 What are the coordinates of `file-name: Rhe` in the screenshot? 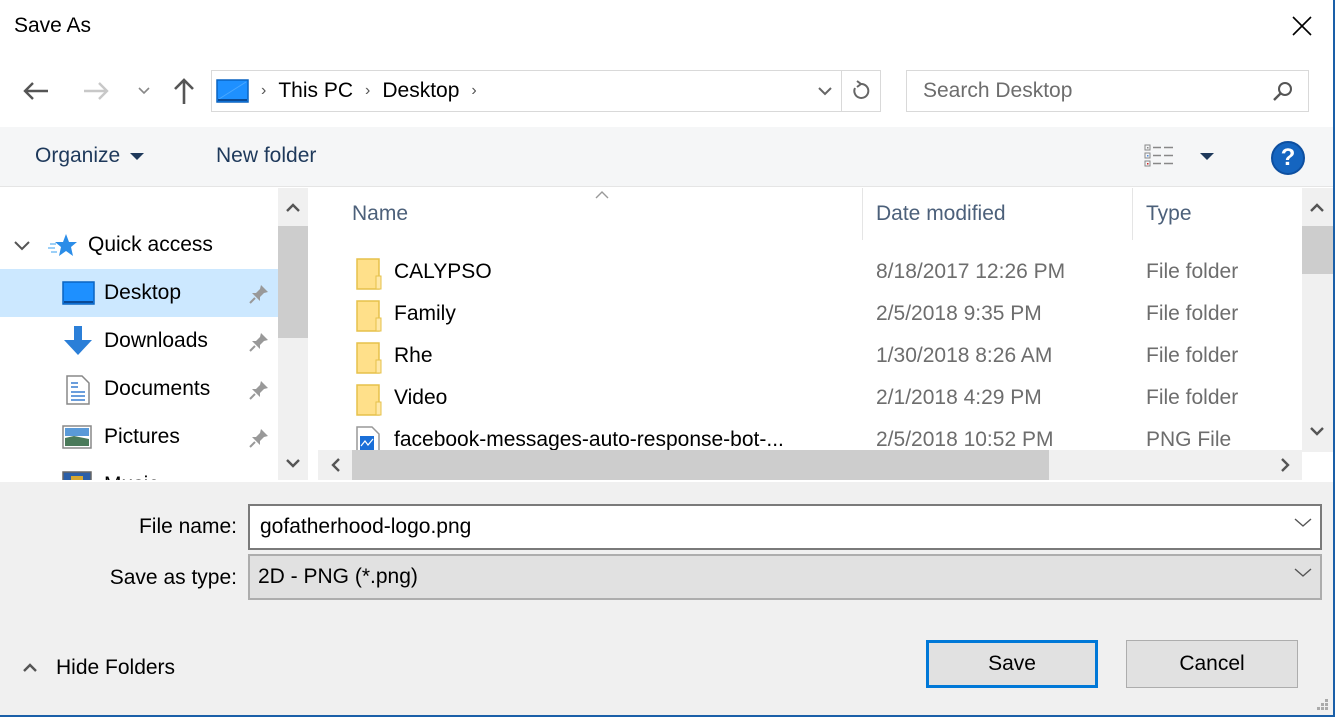 It's located at (413, 355).